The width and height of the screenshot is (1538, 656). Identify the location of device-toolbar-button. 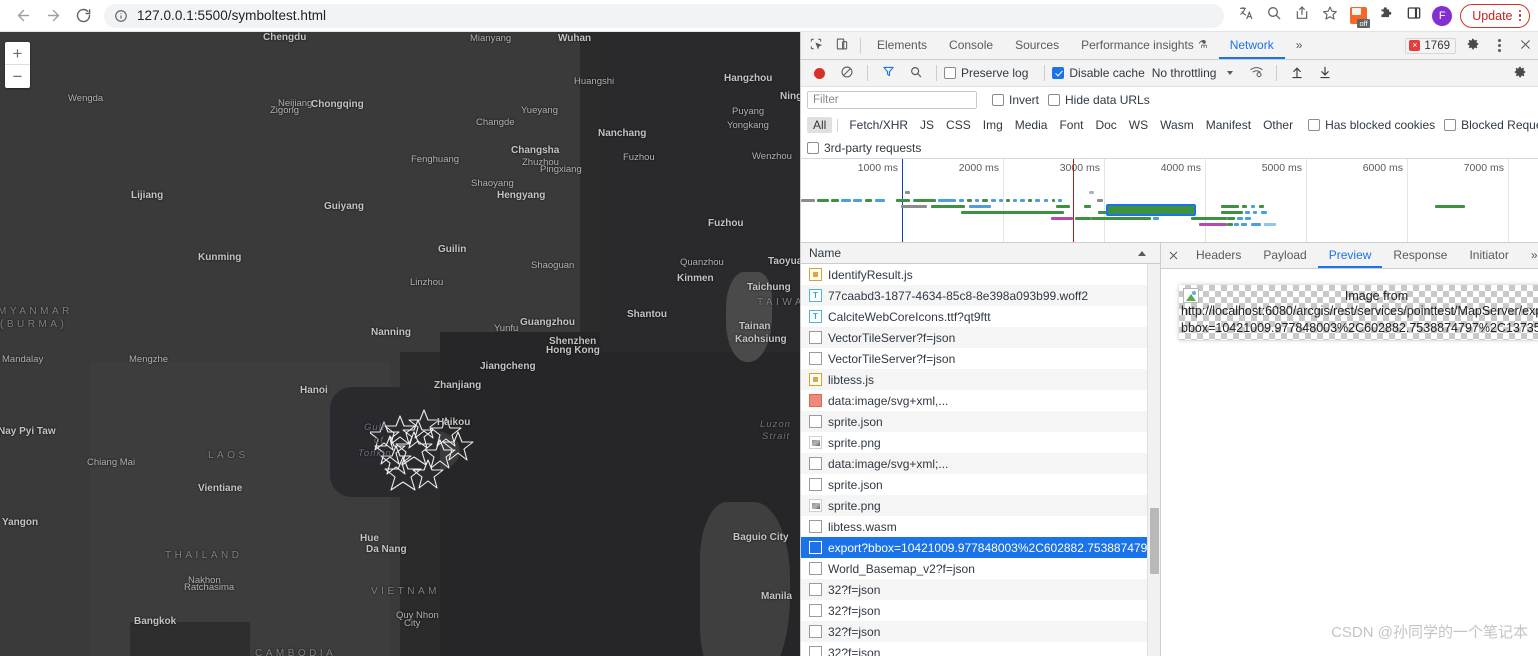
(842, 46).